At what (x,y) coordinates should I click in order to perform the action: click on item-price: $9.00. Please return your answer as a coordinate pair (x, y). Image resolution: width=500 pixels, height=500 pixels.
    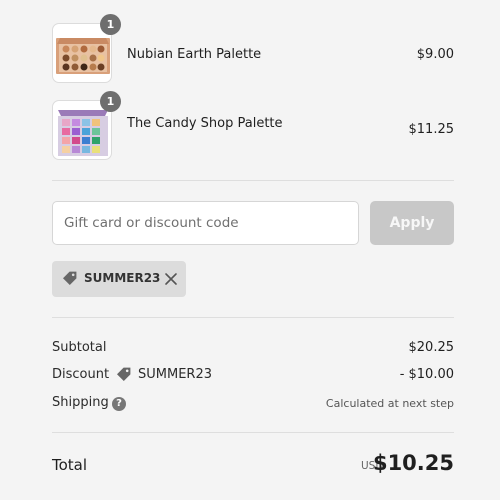
    Looking at the image, I should click on (435, 54).